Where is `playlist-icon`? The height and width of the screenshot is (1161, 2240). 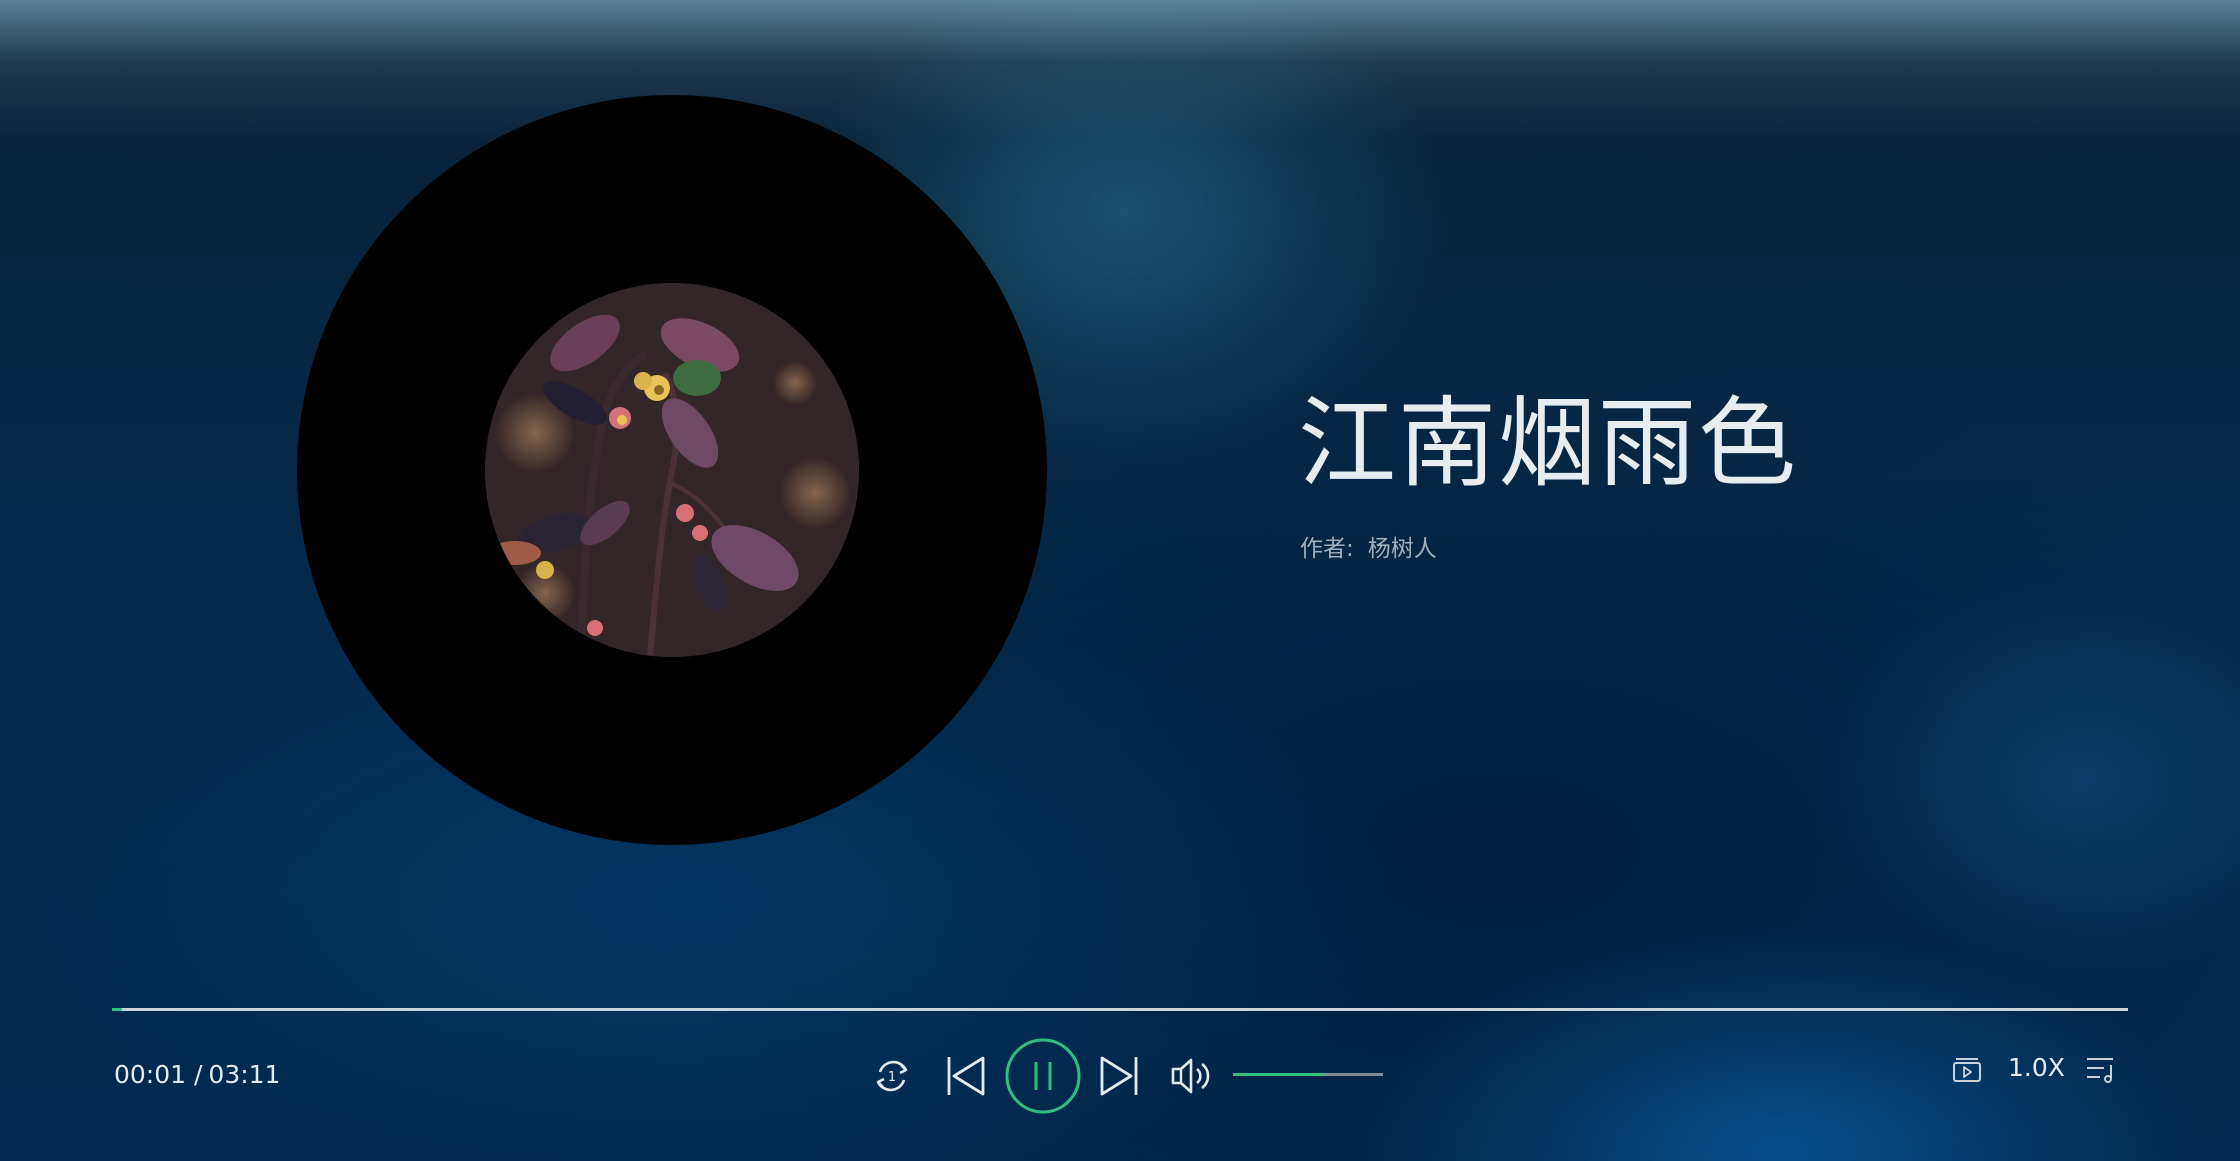
playlist-icon is located at coordinates (2100, 1070).